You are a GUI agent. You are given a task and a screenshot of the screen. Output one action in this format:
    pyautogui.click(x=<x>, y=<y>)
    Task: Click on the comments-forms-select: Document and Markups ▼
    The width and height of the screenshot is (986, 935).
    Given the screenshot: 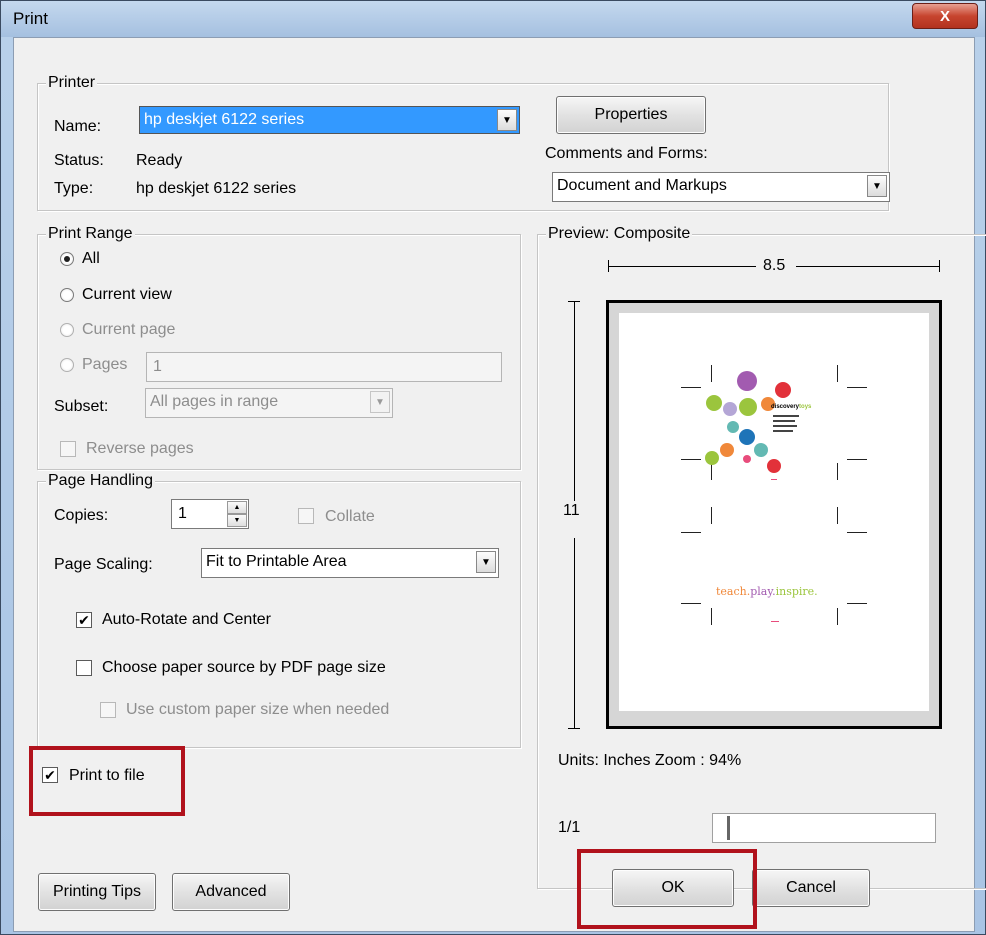 What is the action you would take?
    pyautogui.click(x=721, y=187)
    